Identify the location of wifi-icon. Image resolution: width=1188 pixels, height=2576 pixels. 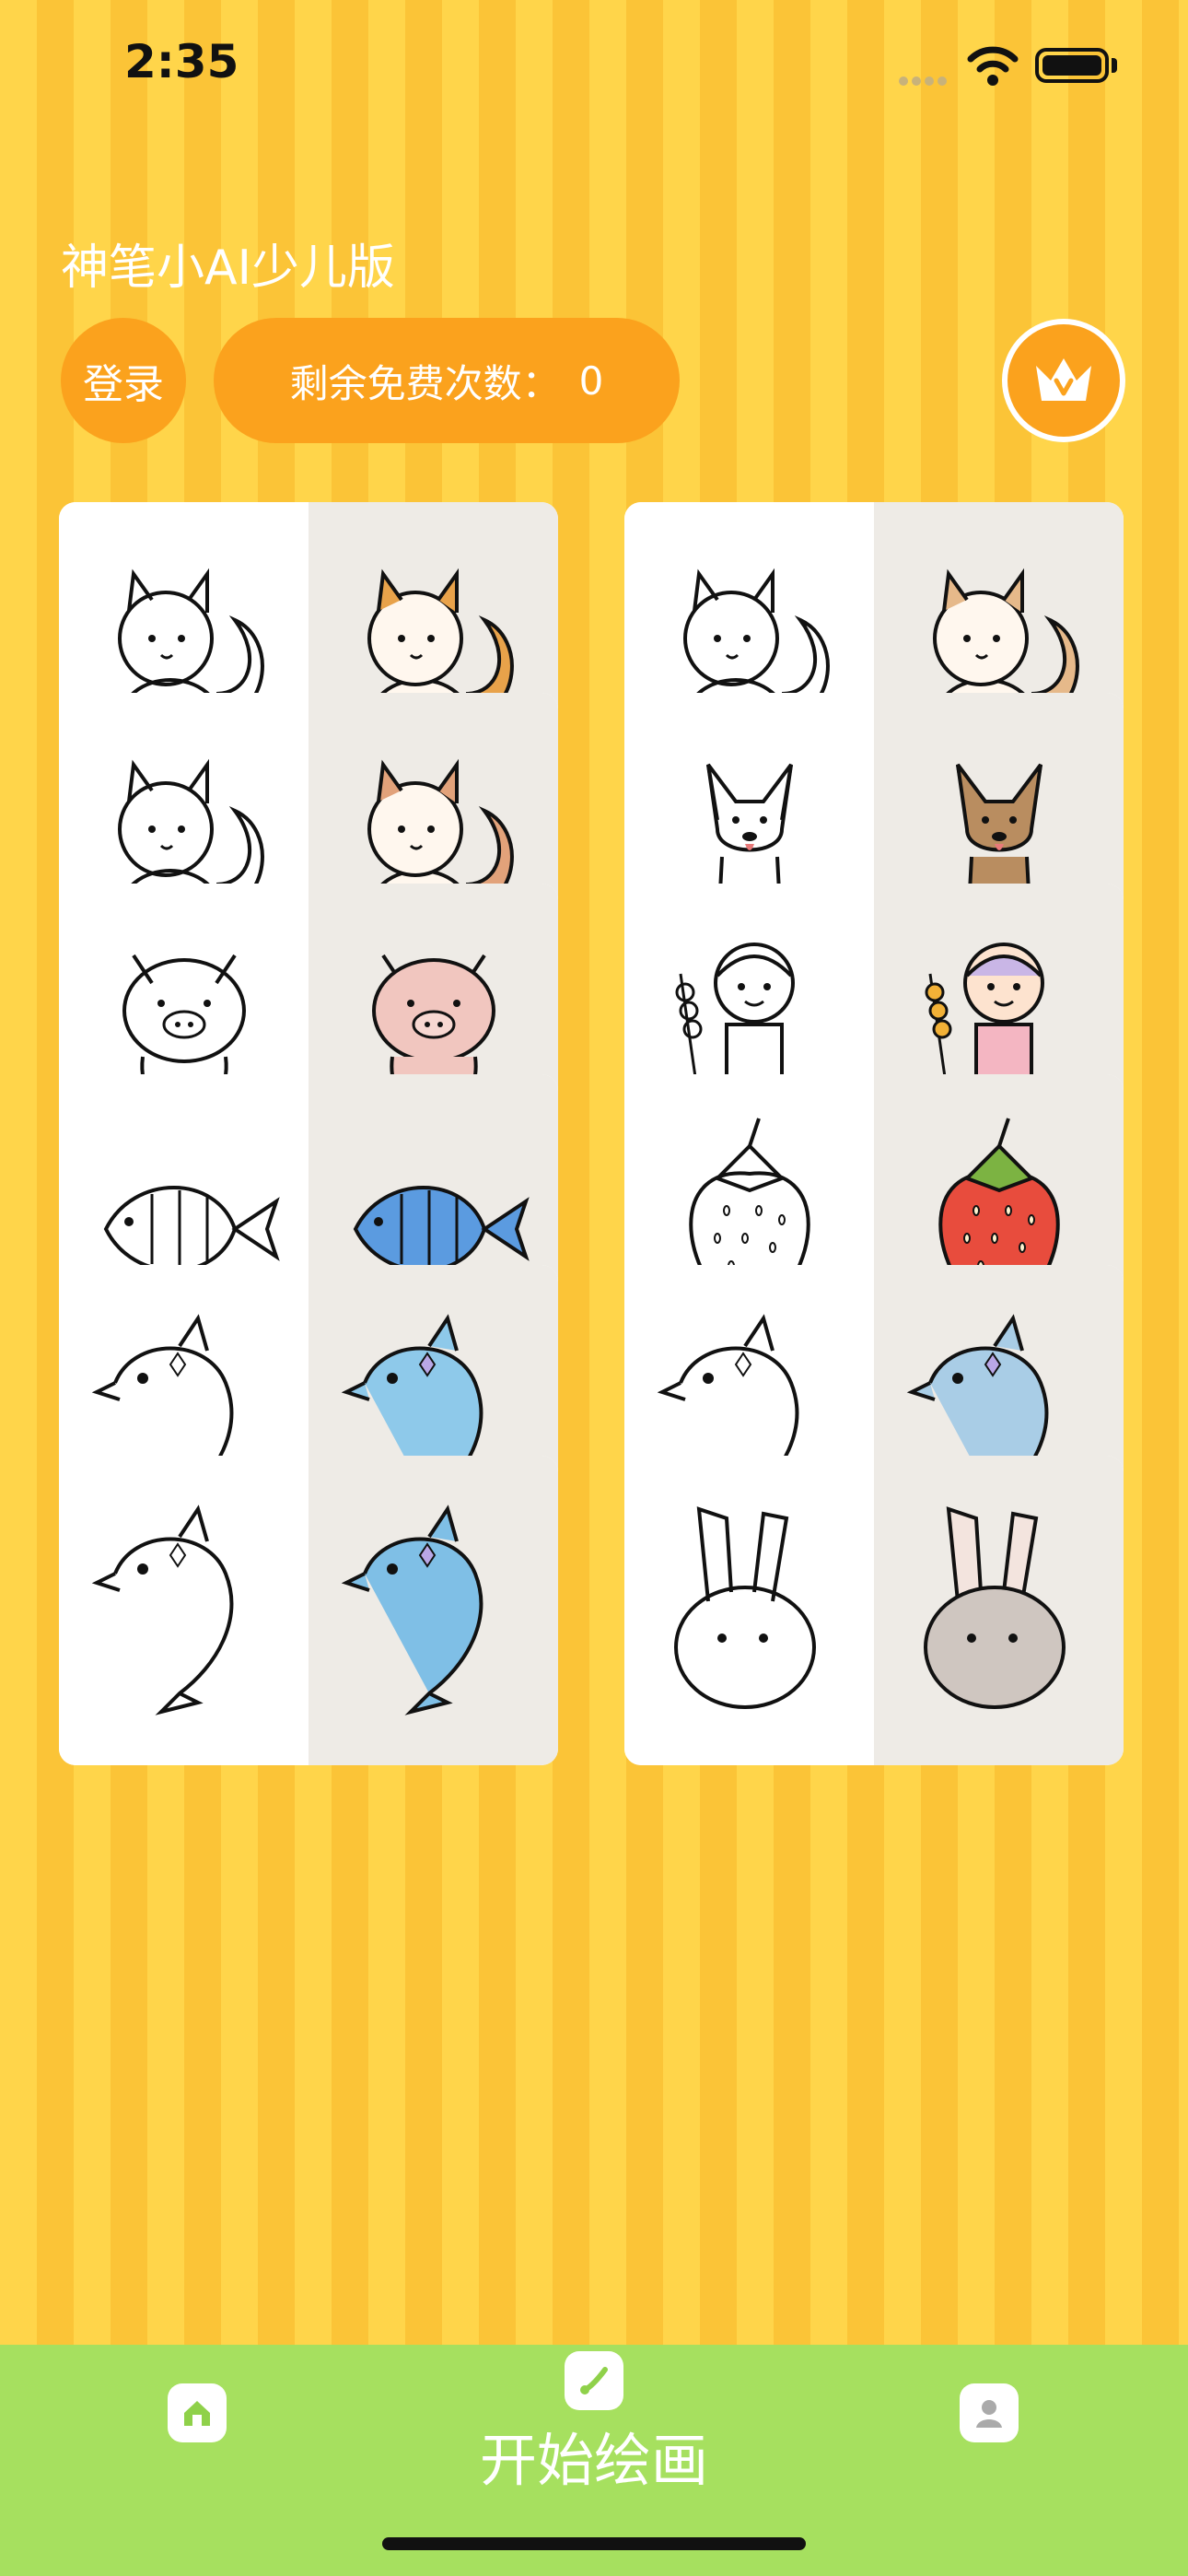
(993, 66).